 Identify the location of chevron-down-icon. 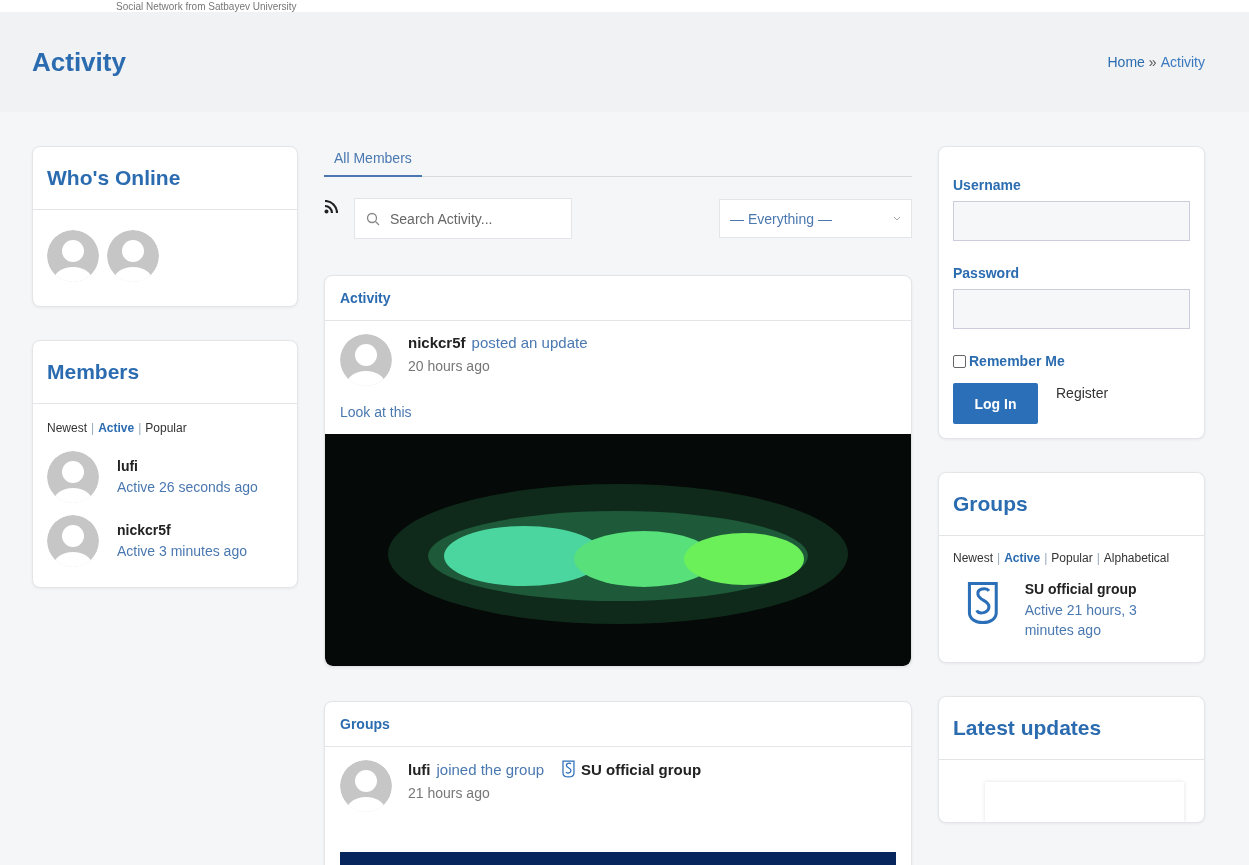
(897, 218).